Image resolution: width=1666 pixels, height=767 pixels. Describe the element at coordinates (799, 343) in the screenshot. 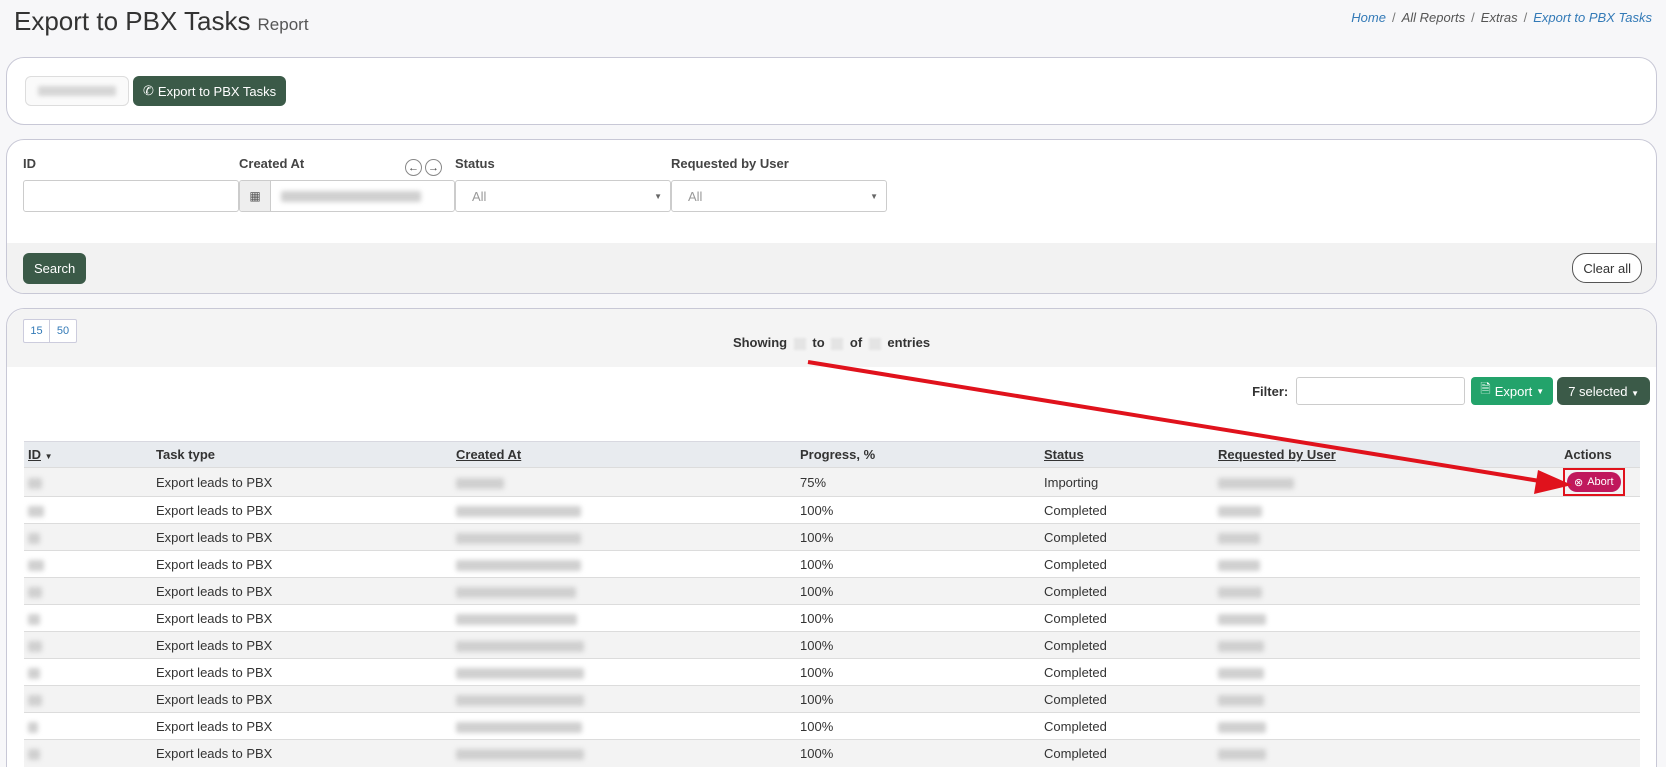

I see `redacted-start-count` at that location.